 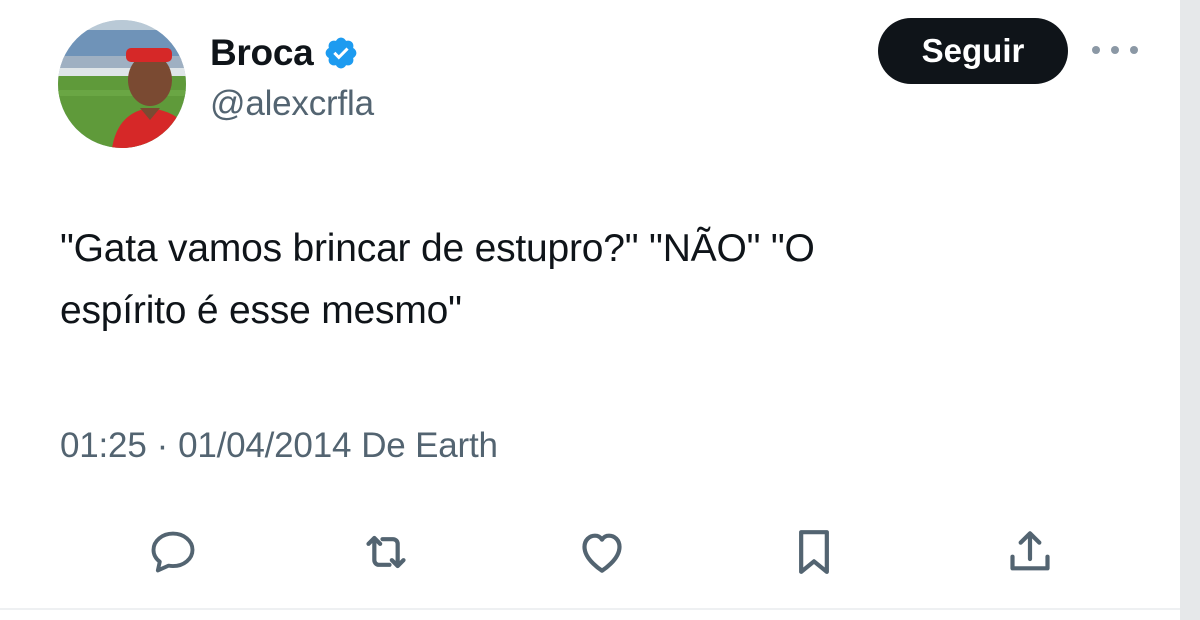 I want to click on display-name: Broca, so click(x=262, y=53).